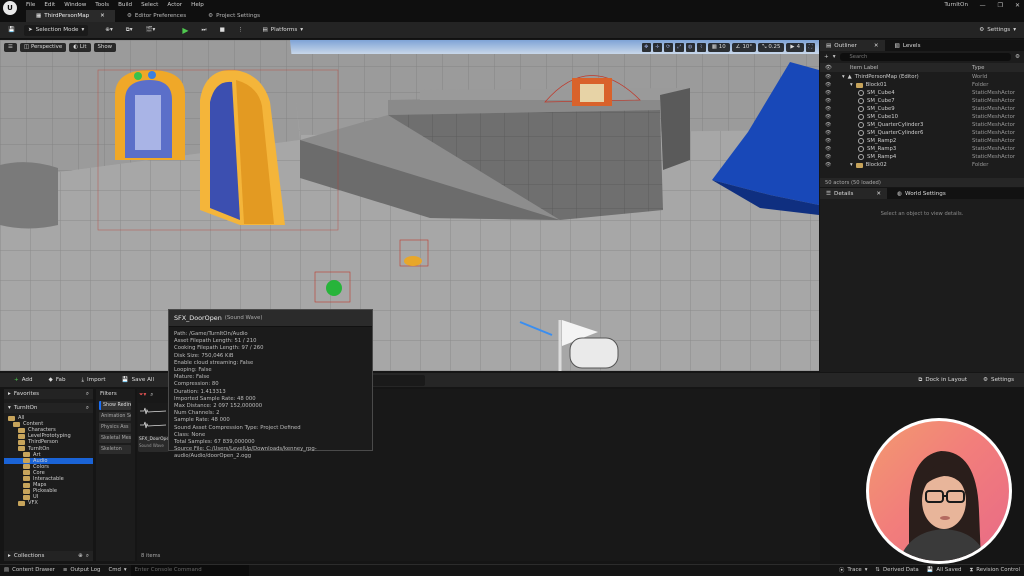 Image resolution: width=1024 pixels, height=576 pixels. I want to click on step-icon: ⏭, so click(204, 30).